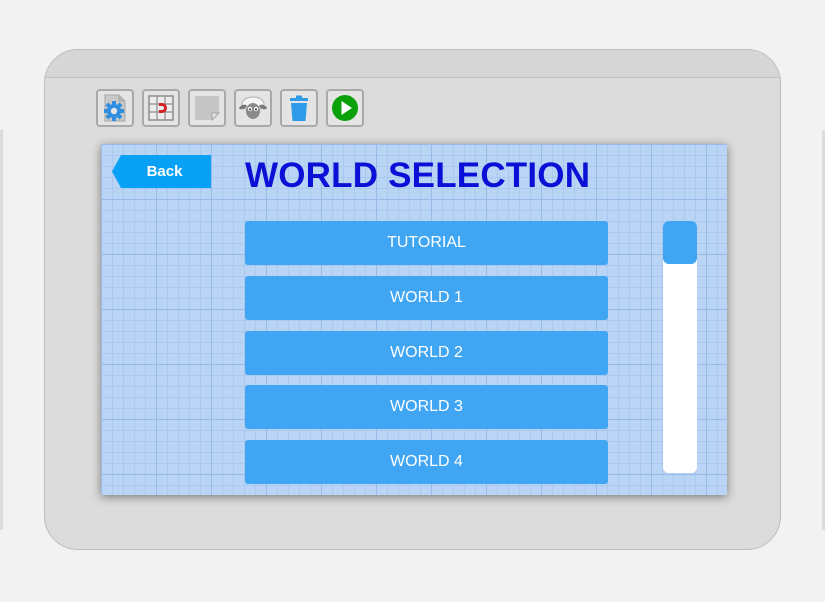 The height and width of the screenshot is (602, 825). What do you see at coordinates (412, 64) in the screenshot?
I see `device-top-bar` at bounding box center [412, 64].